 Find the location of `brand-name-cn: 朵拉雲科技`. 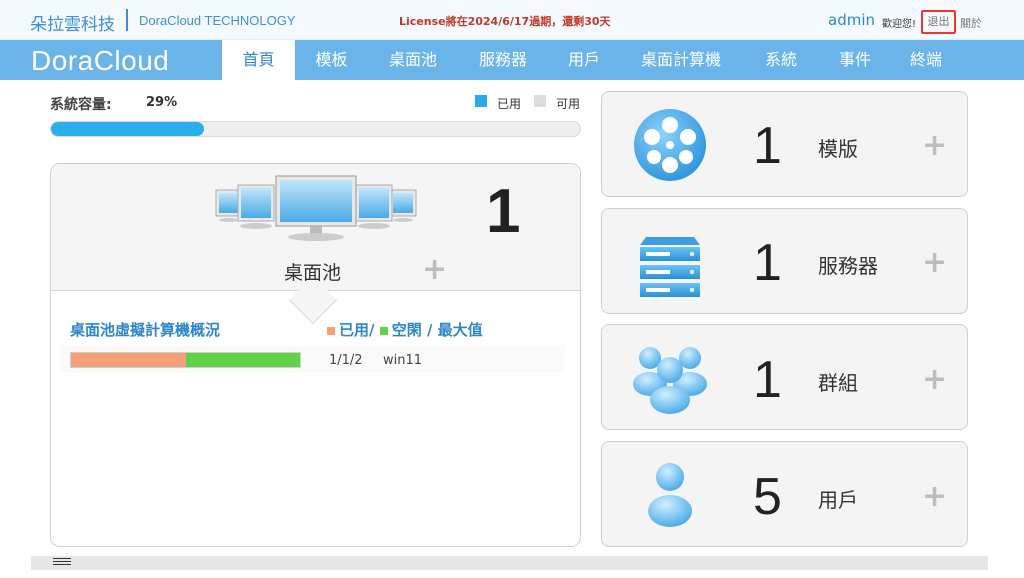

brand-name-cn: 朵拉雲科技 is located at coordinates (72, 25).